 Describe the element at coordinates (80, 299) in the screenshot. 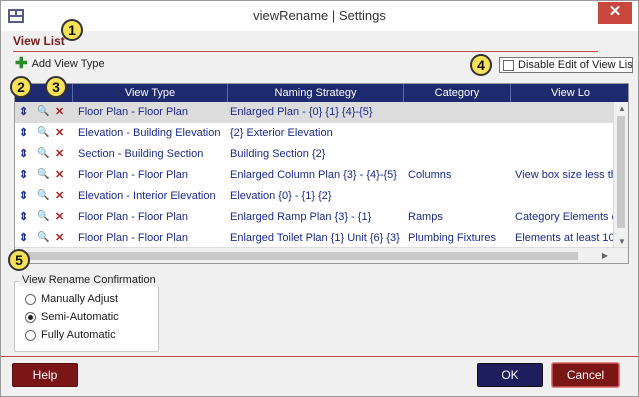

I see `radio-label: Manually Adjust` at that location.